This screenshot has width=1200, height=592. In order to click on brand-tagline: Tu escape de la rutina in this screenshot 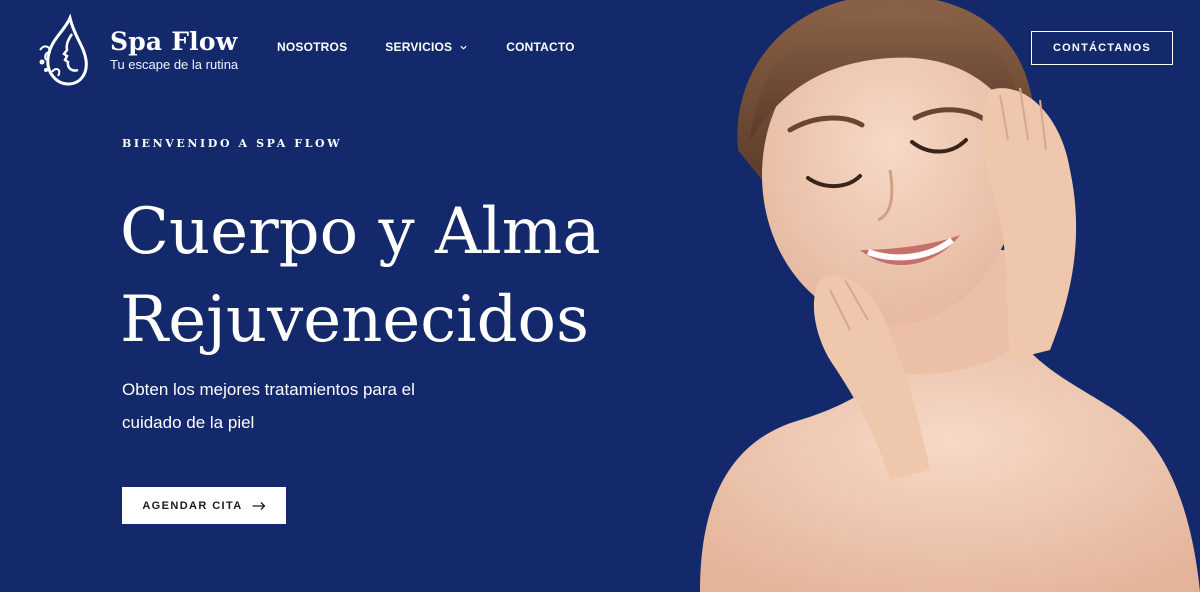, I will do `click(174, 64)`.